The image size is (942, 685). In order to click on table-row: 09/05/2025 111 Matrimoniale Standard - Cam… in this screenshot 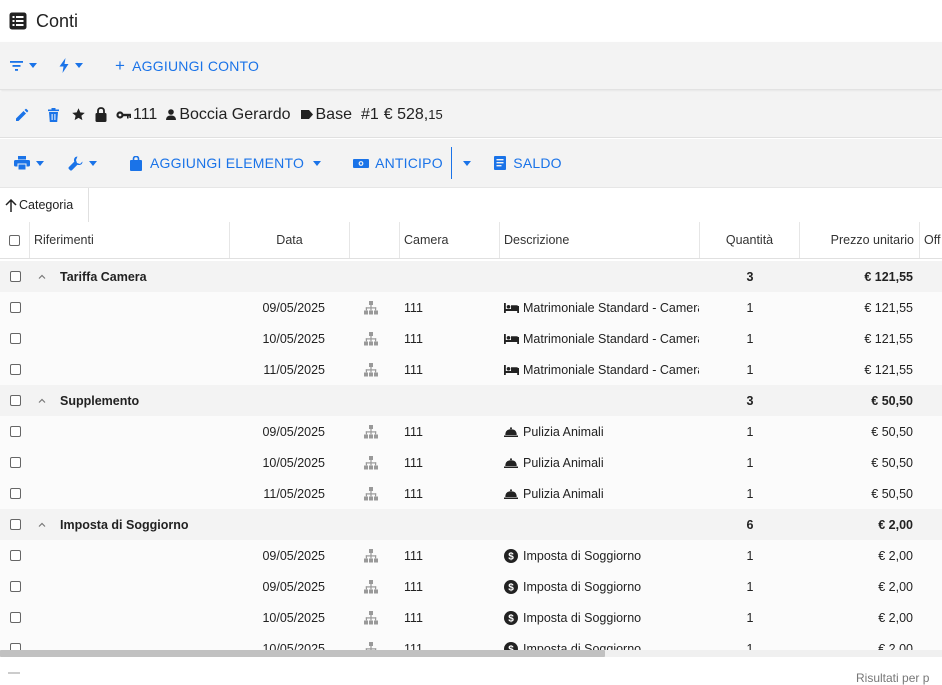, I will do `click(471, 308)`.